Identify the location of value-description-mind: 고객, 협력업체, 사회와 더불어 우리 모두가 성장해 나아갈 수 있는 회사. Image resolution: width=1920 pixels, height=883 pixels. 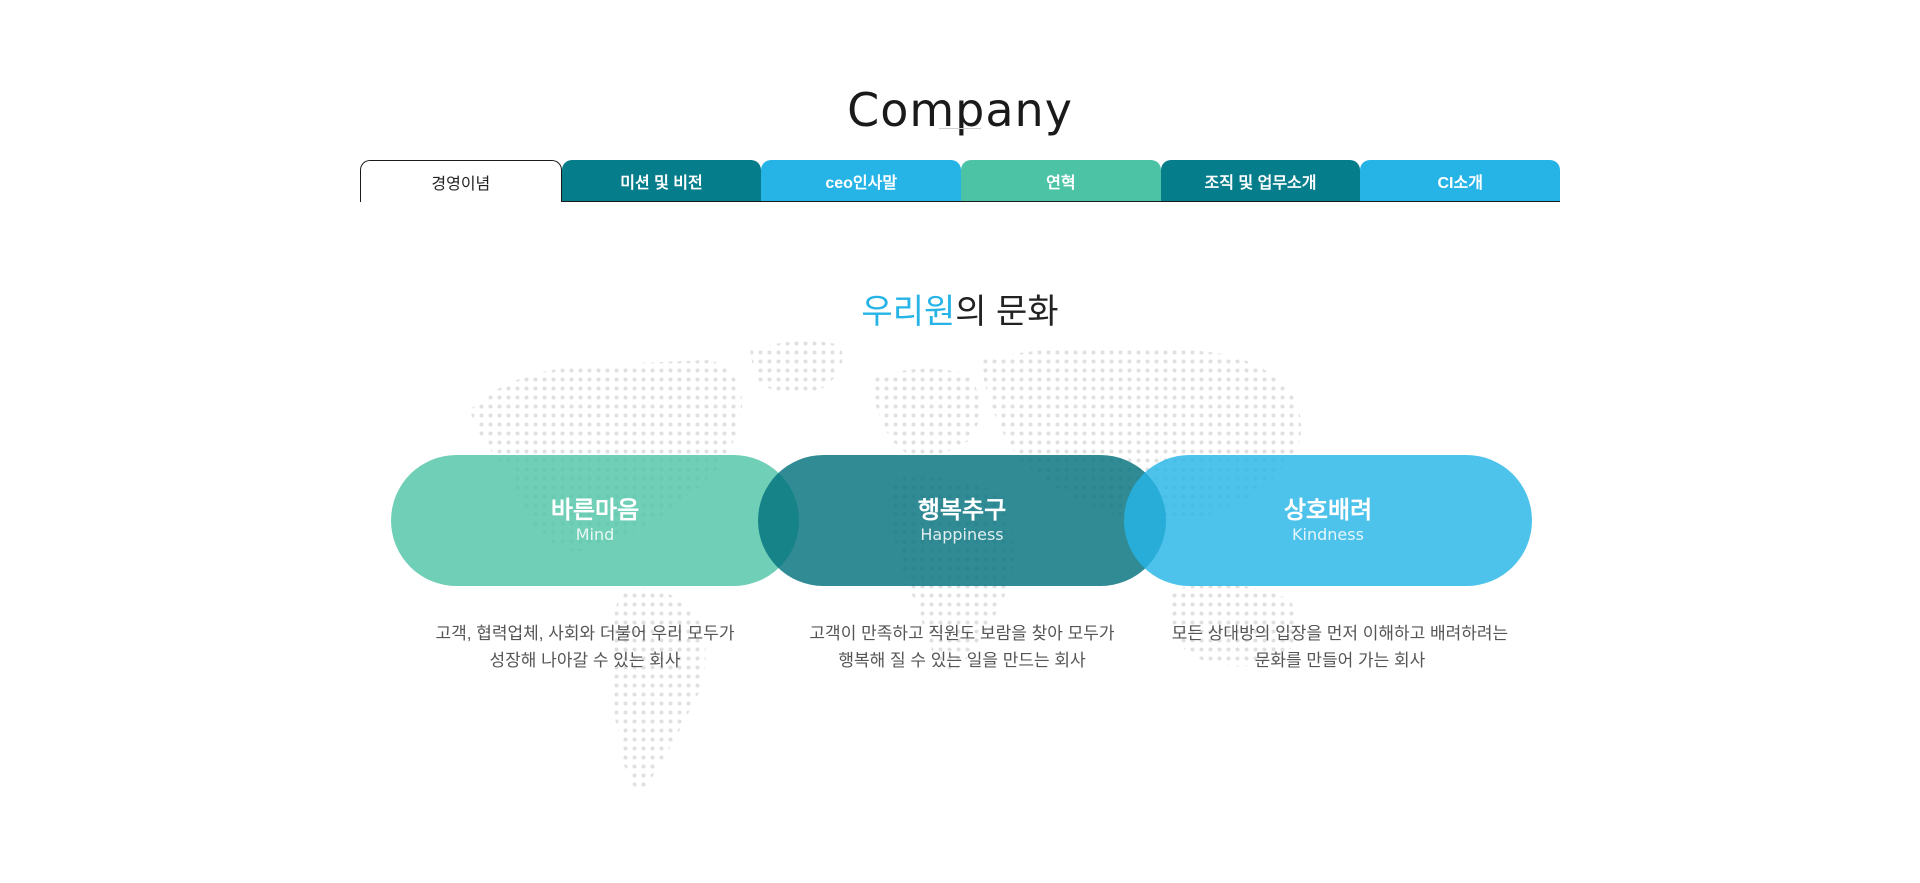
(585, 647).